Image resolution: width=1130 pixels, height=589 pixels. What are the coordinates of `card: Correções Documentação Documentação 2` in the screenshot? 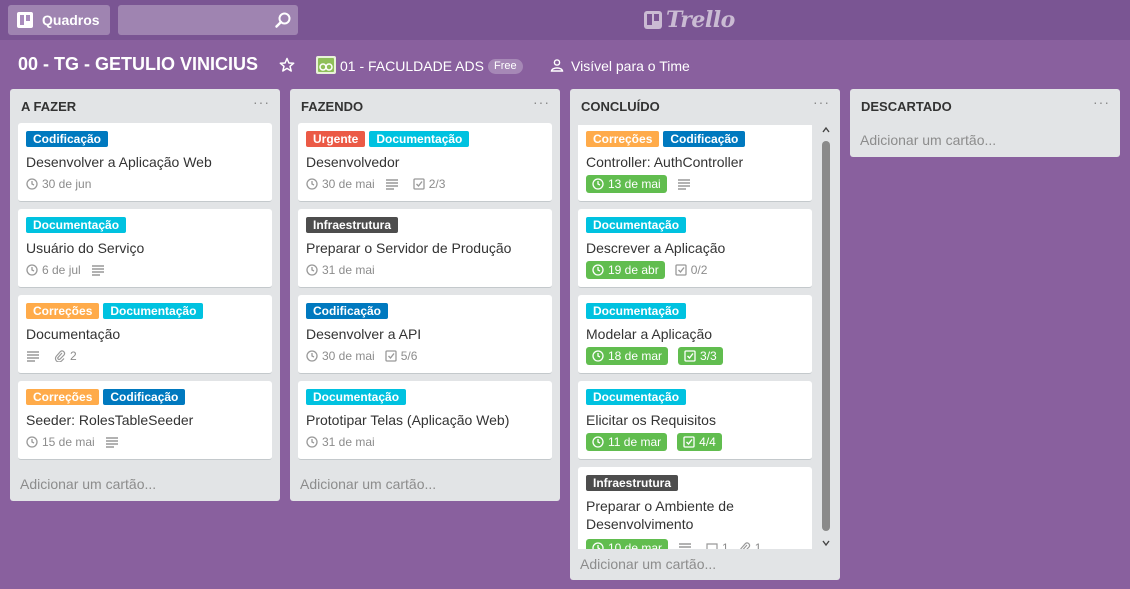 It's located at (145, 334).